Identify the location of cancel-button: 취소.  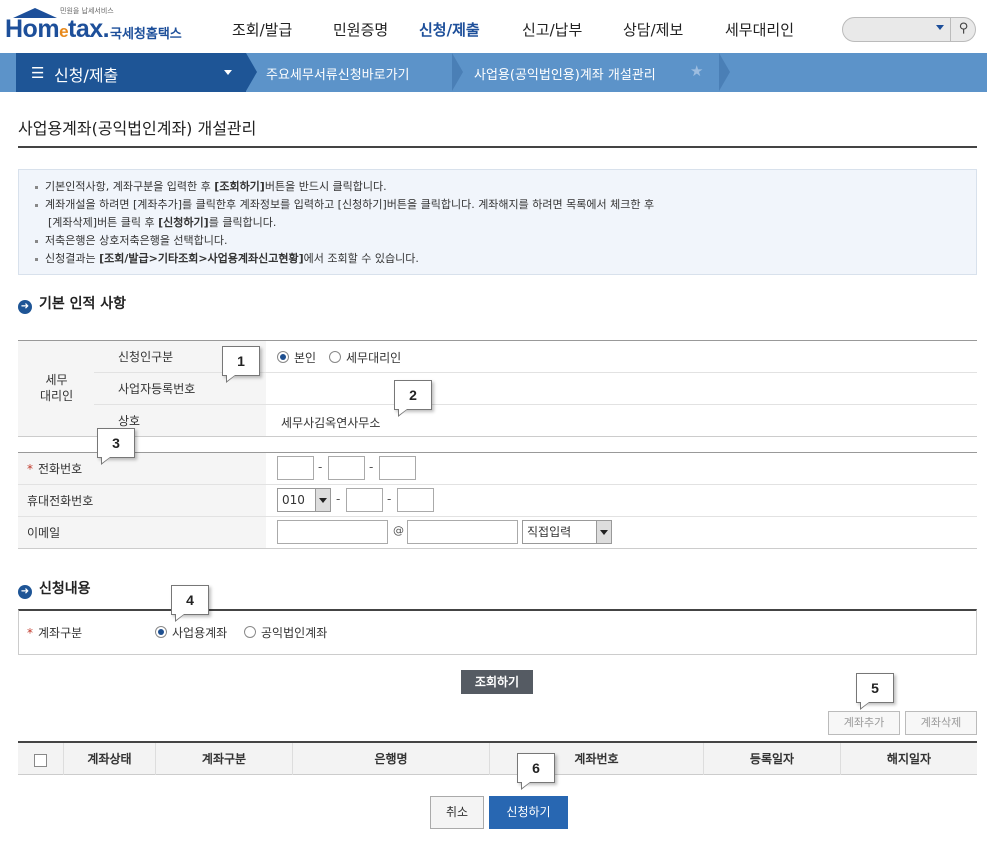
(457, 812).